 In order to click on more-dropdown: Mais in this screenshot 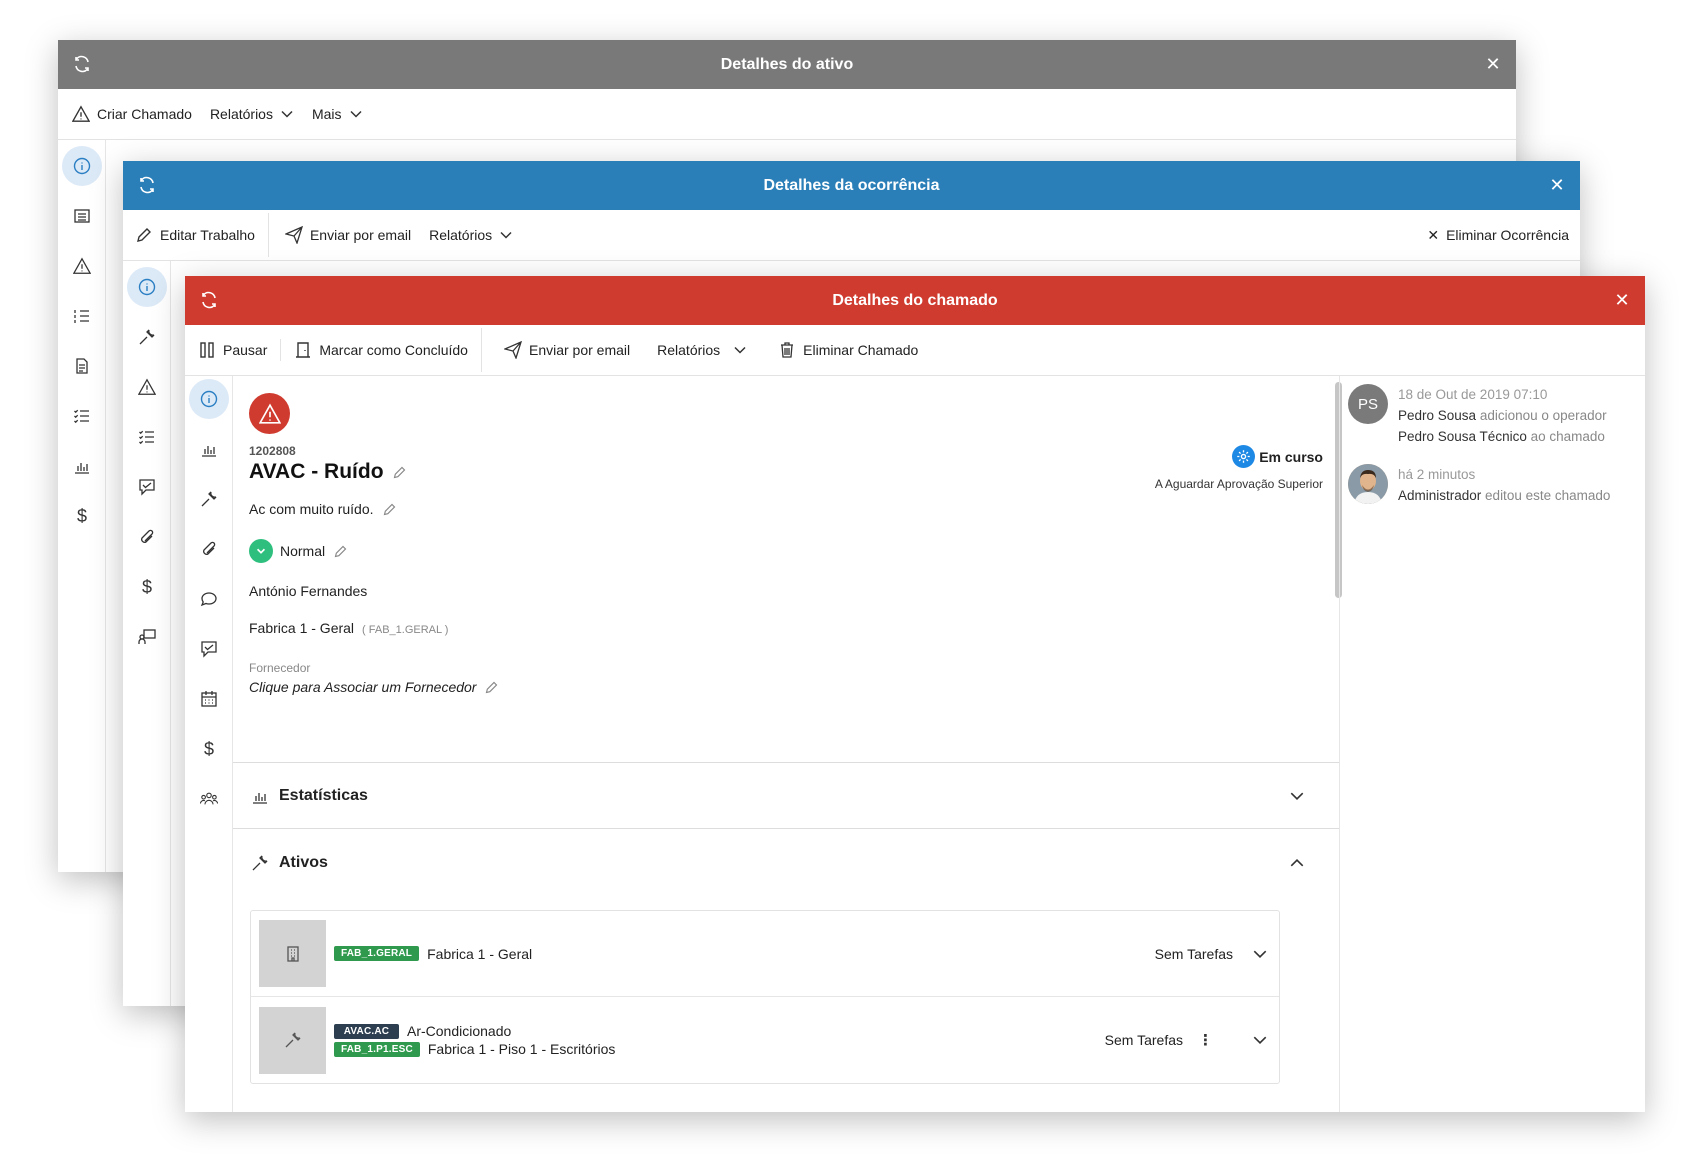, I will do `click(337, 114)`.